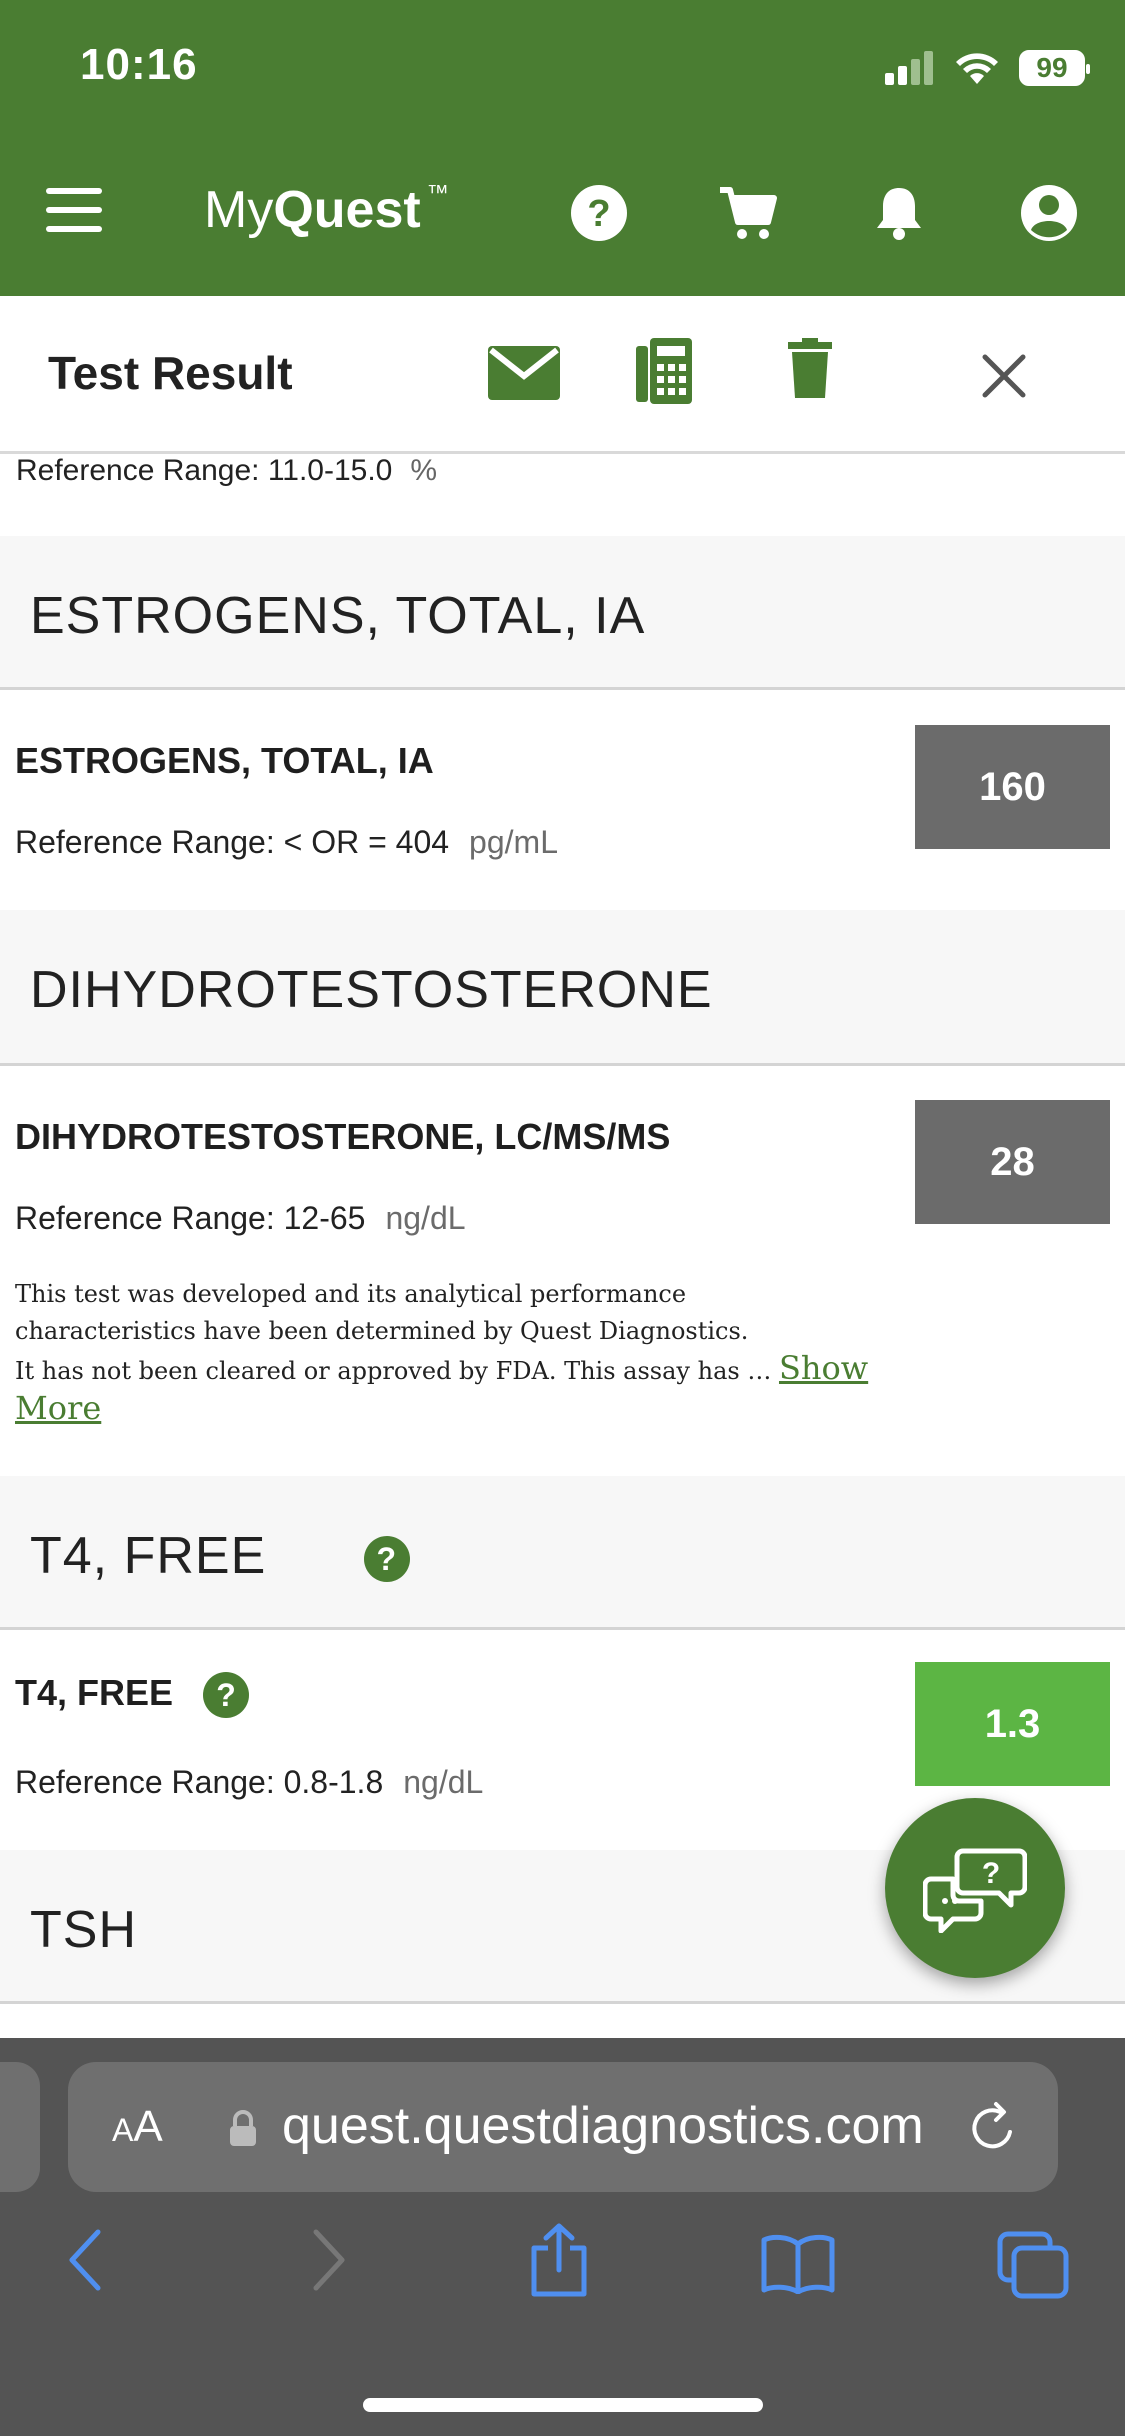  Describe the element at coordinates (524, 373) in the screenshot. I see `email-icon` at that location.